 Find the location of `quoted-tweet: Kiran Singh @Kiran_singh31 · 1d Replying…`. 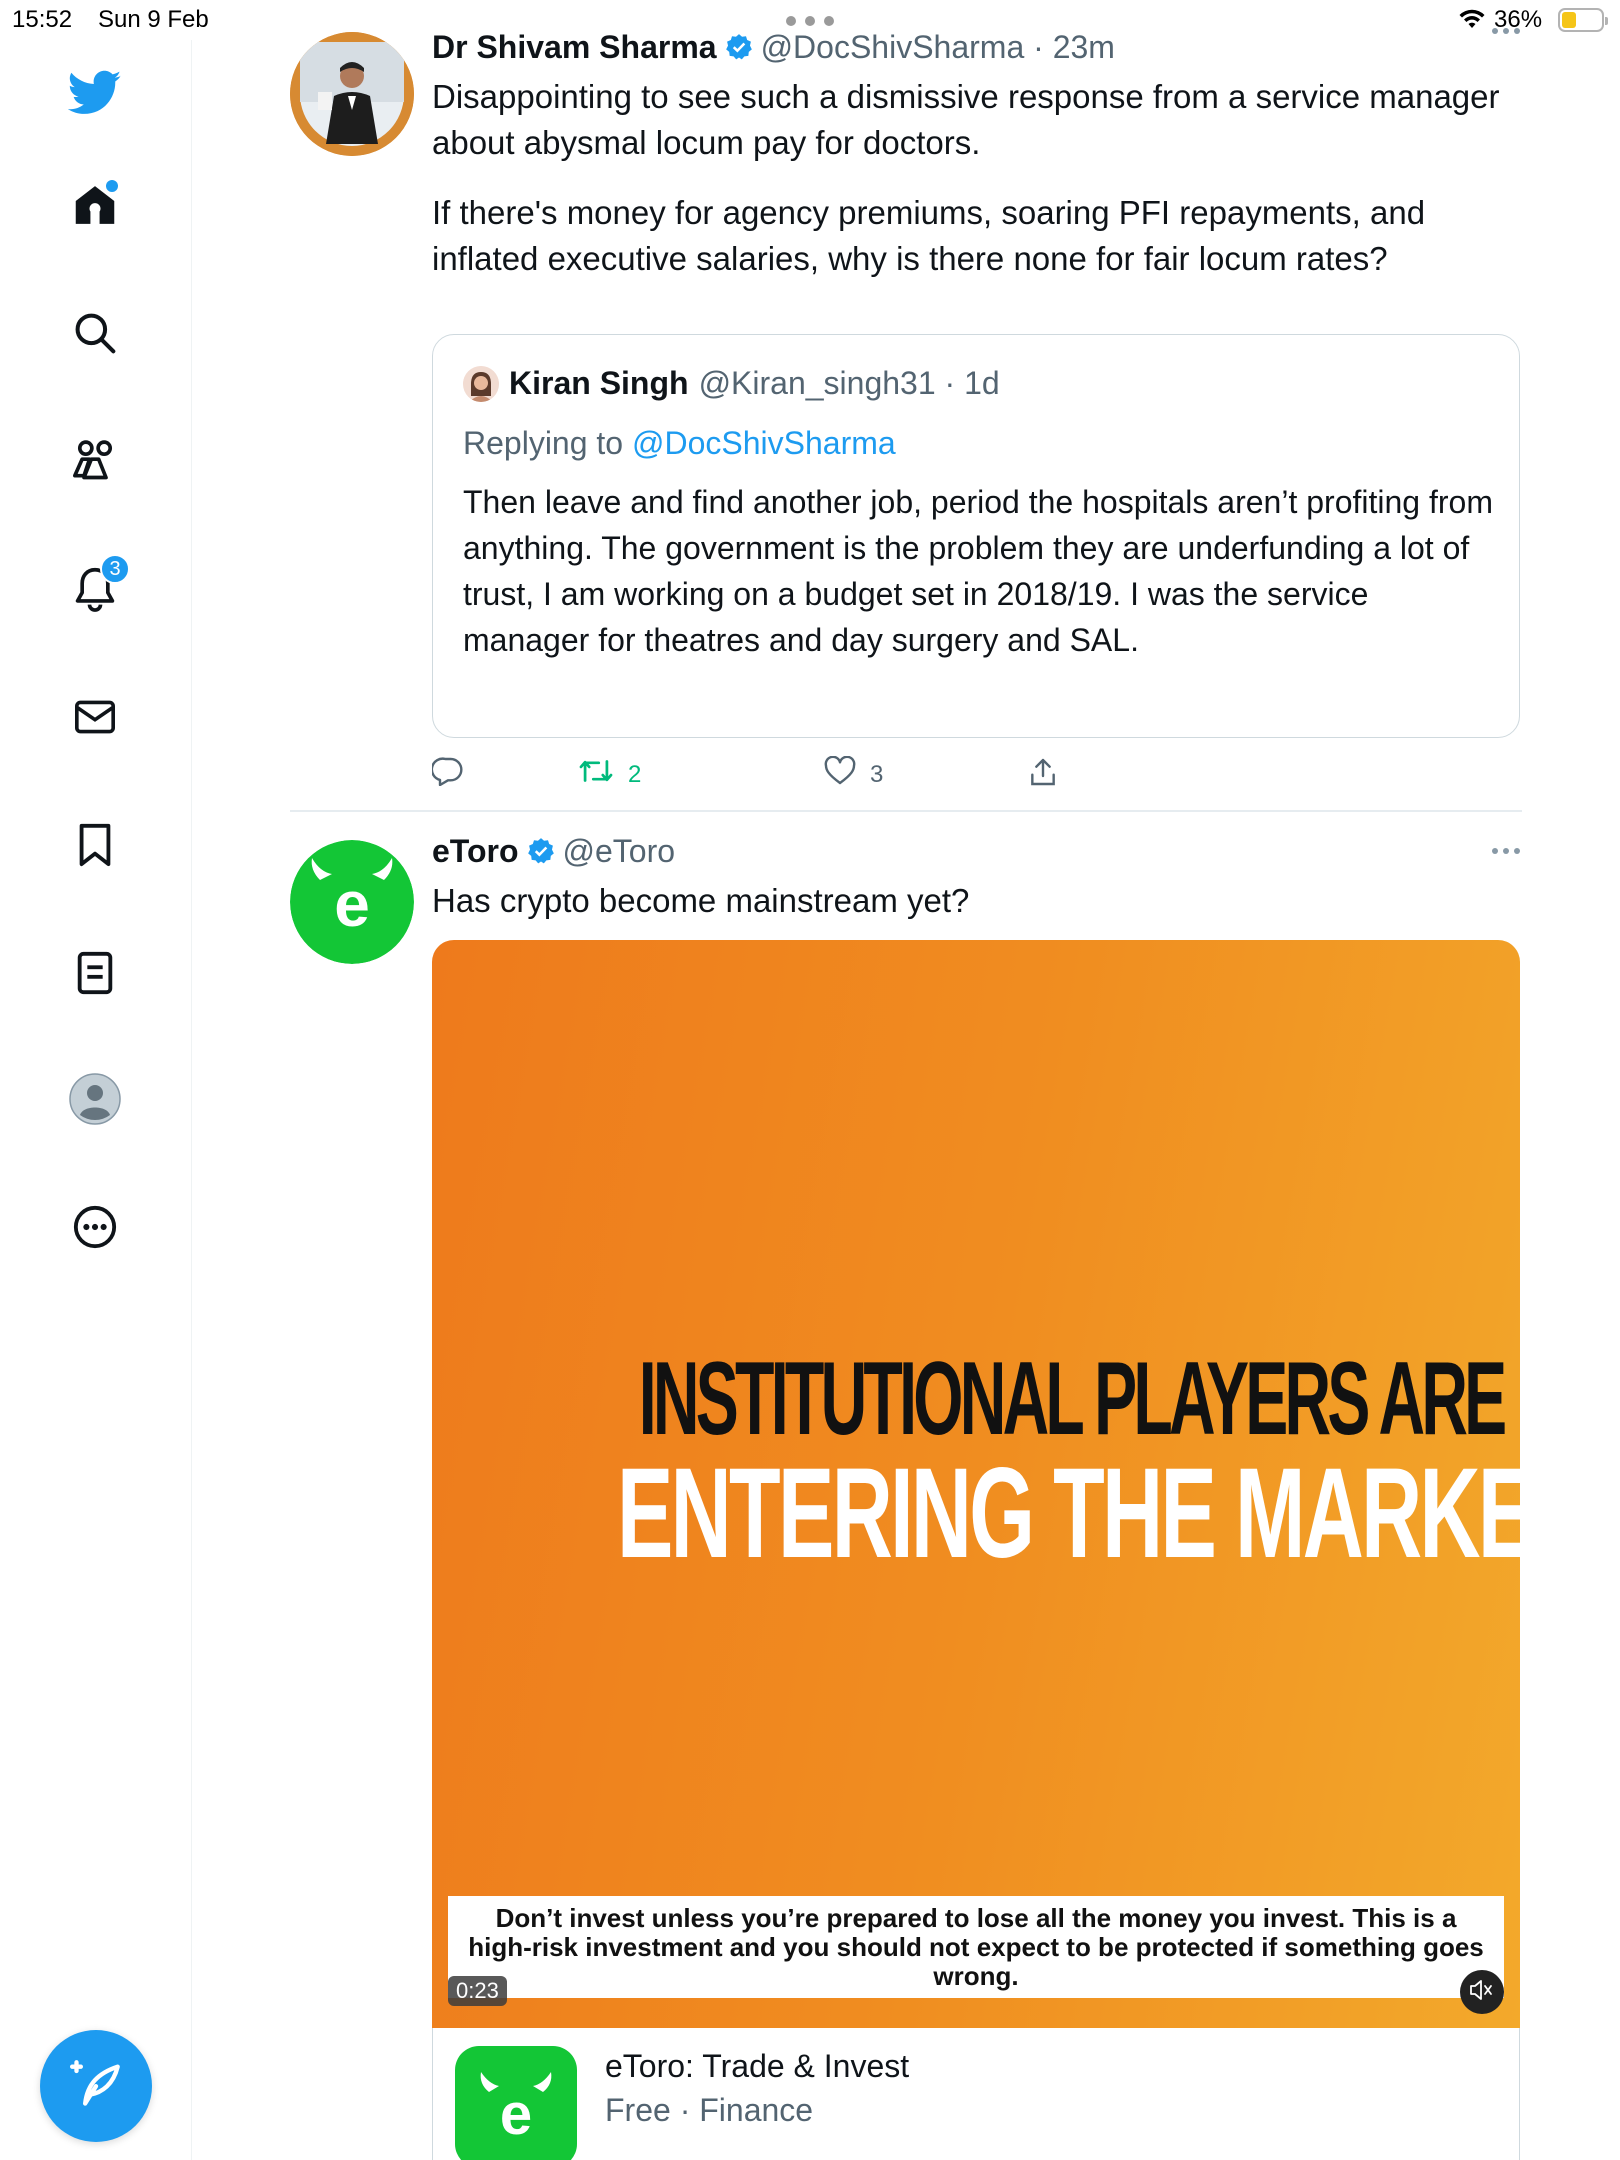

quoted-tweet: Kiran Singh @Kiran_singh31 · 1d Replying… is located at coordinates (976, 536).